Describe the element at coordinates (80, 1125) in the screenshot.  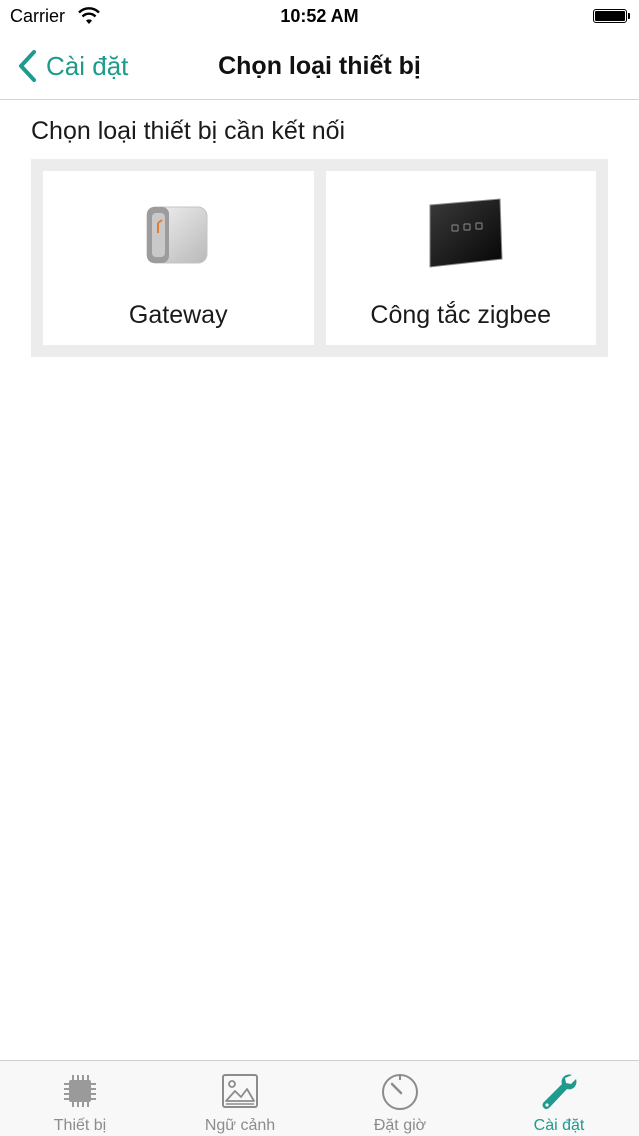
I see `tab-label: Thiết bị` at that location.